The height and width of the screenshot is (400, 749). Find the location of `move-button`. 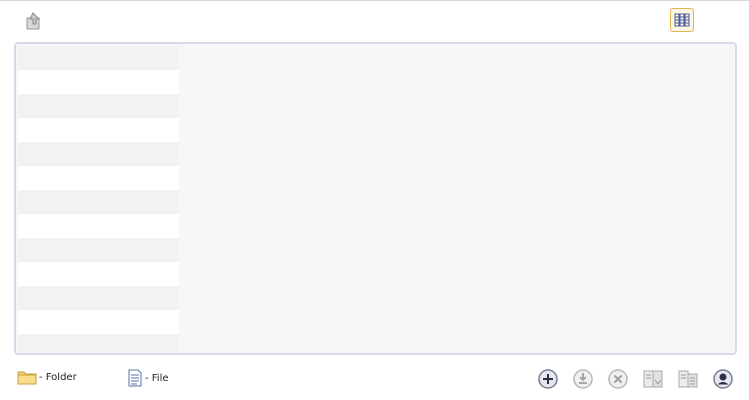

move-button is located at coordinates (653, 379).